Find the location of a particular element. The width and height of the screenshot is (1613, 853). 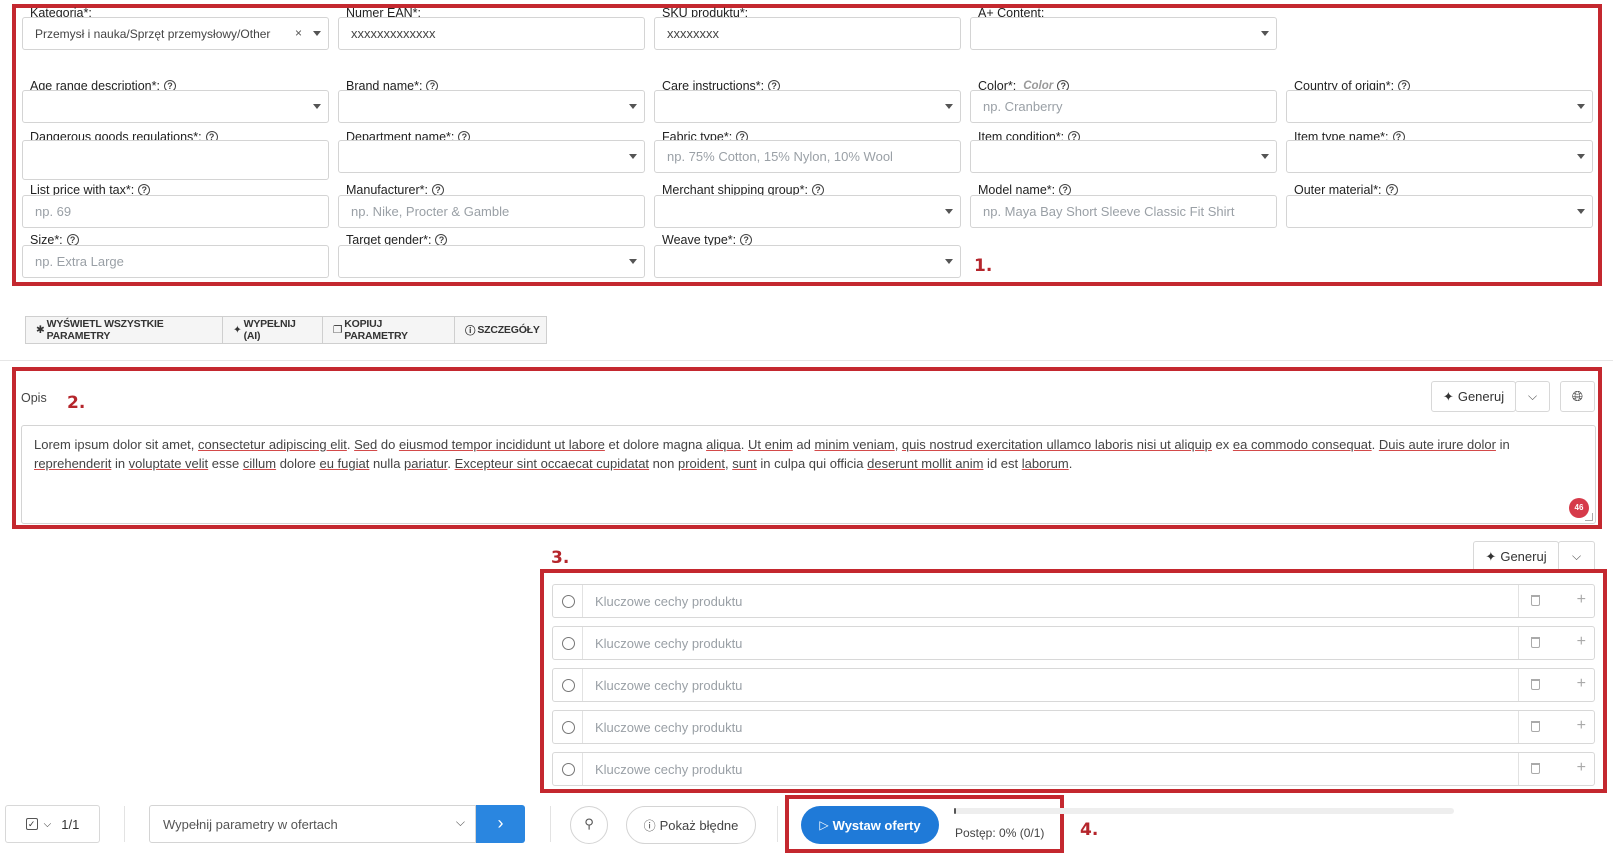

select-a-content is located at coordinates (1123, 33).